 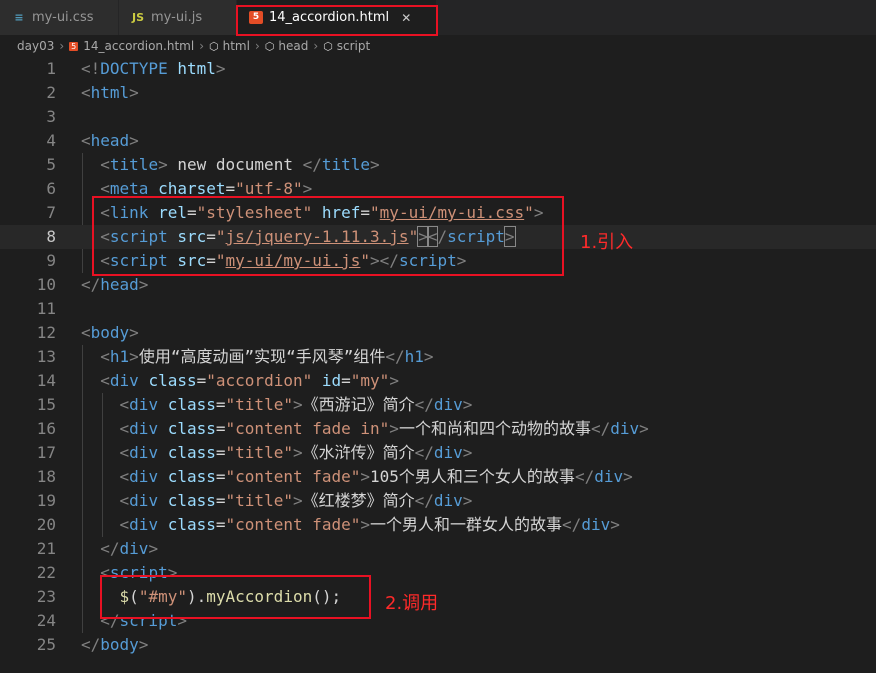 I want to click on code-line: 10 </head>, so click(x=438, y=285).